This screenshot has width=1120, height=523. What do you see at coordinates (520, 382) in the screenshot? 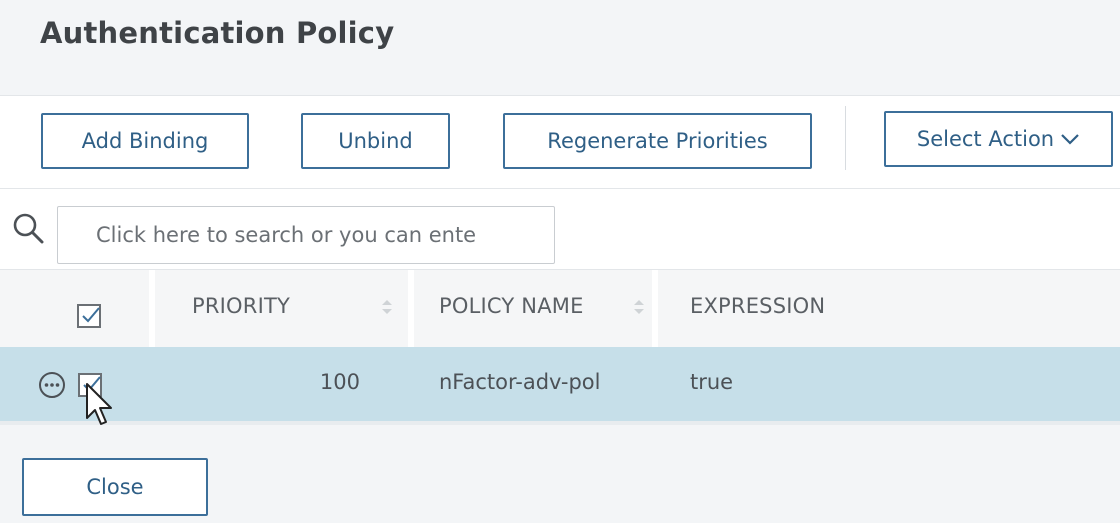
I see `cell-policy-name: nFactor-adv-pol` at bounding box center [520, 382].